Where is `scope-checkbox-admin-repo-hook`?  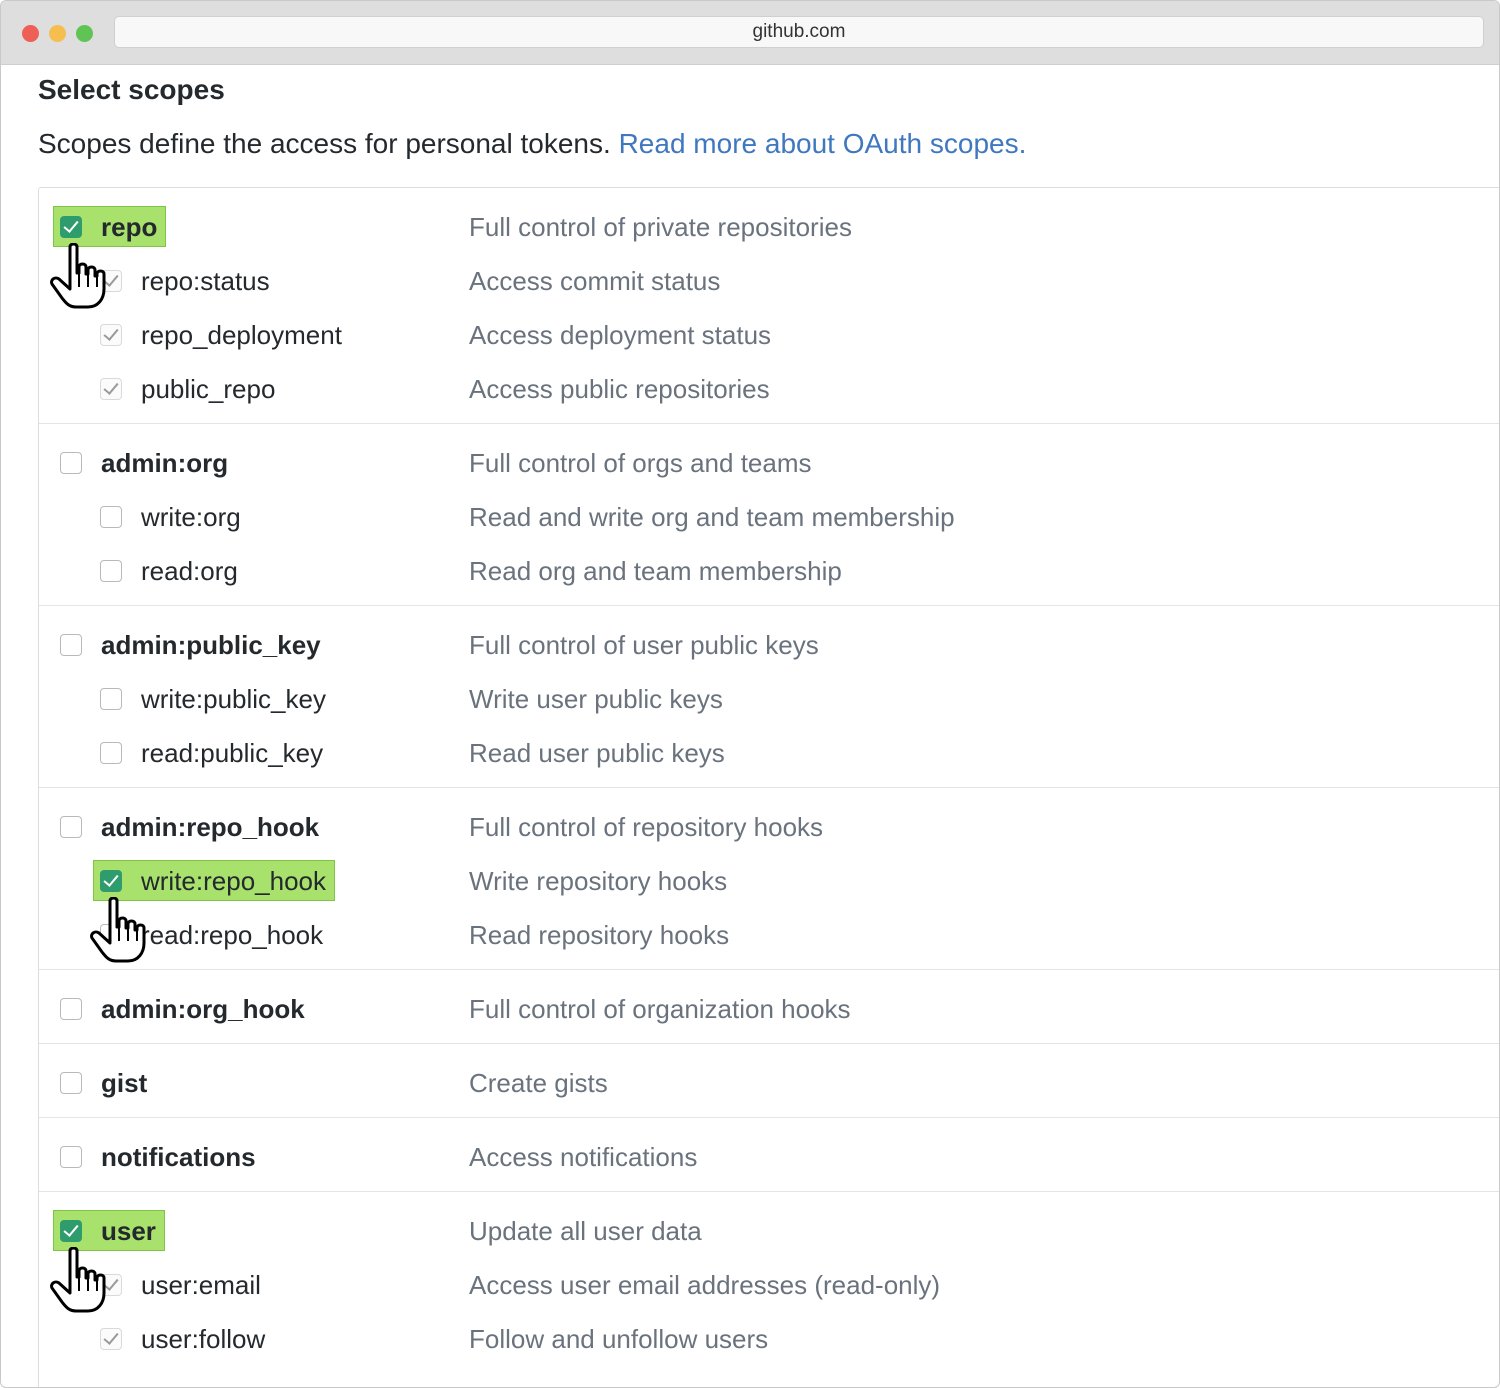 scope-checkbox-admin-repo-hook is located at coordinates (71, 827).